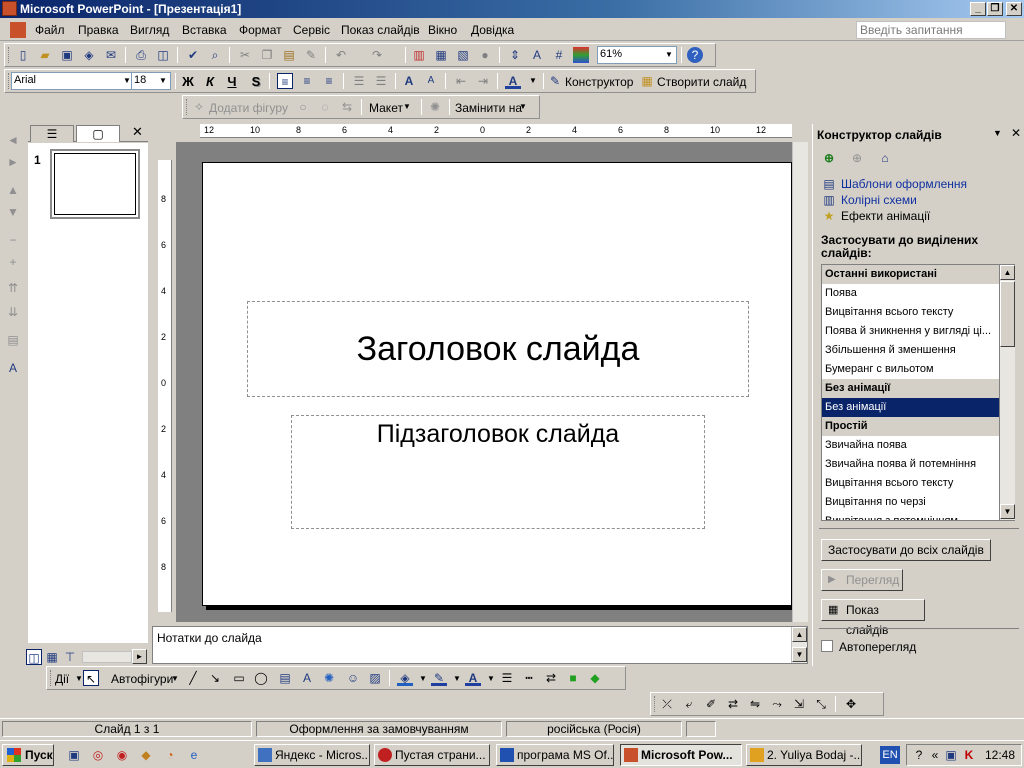 The width and height of the screenshot is (1024, 768). Describe the element at coordinates (311, 55) in the screenshot. I see `format-painter-icon: ✎` at that location.